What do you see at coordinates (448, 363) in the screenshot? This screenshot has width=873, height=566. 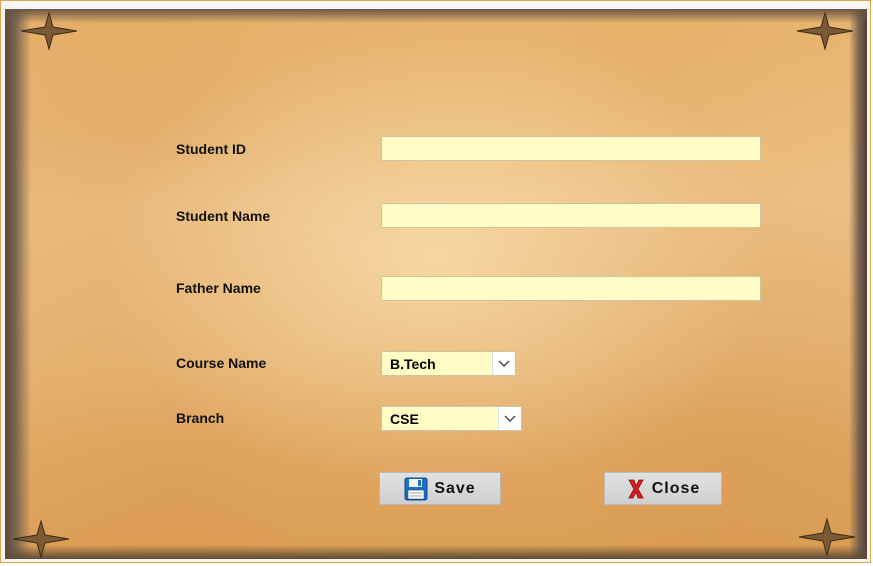 I see `course-name-dropdown: B.Tech` at bounding box center [448, 363].